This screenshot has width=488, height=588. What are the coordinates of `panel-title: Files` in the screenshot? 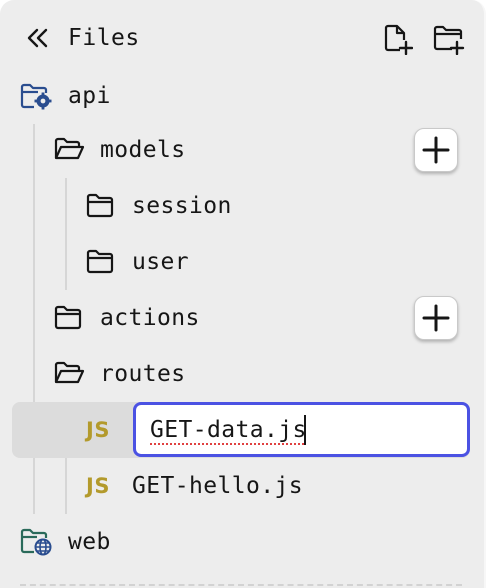 It's located at (104, 38).